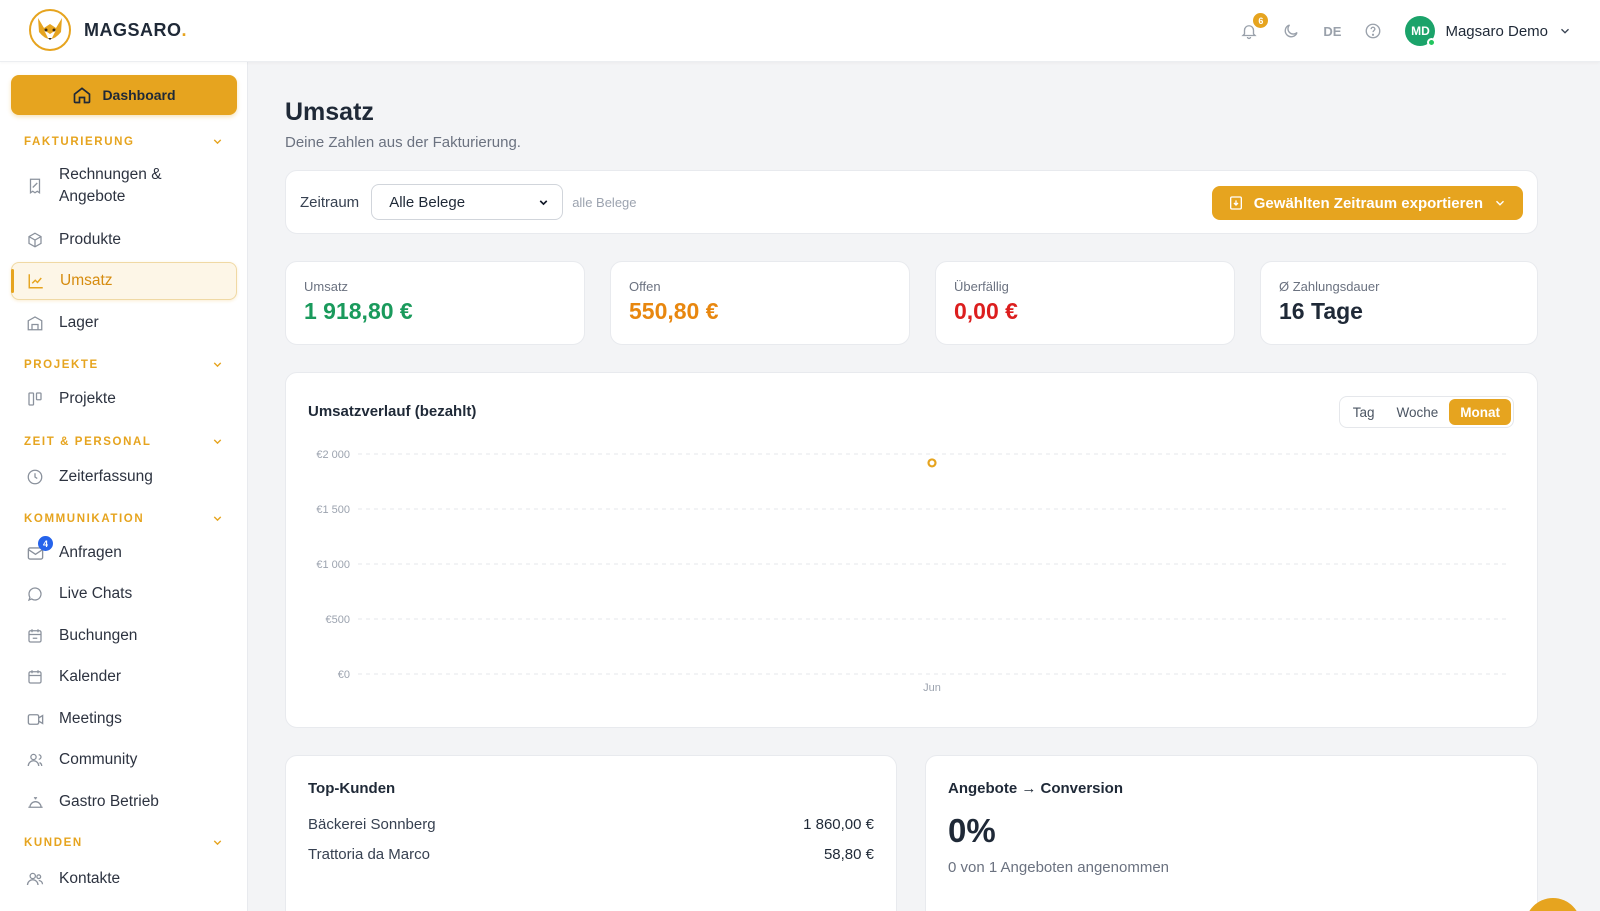 This screenshot has width=1600, height=911. I want to click on kpi-value: 1 918,80 €, so click(358, 311).